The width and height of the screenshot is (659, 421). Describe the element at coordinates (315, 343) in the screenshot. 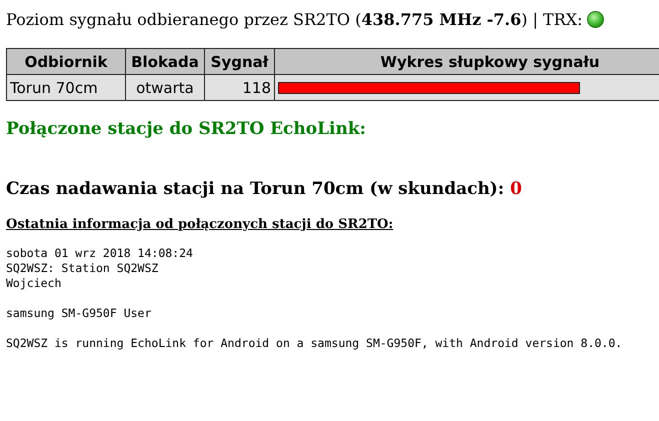

I see `info-line: SQ2WSZ is running EchoLink for Android on a samsung SM-G950F, with Android version 8.0.0.` at that location.